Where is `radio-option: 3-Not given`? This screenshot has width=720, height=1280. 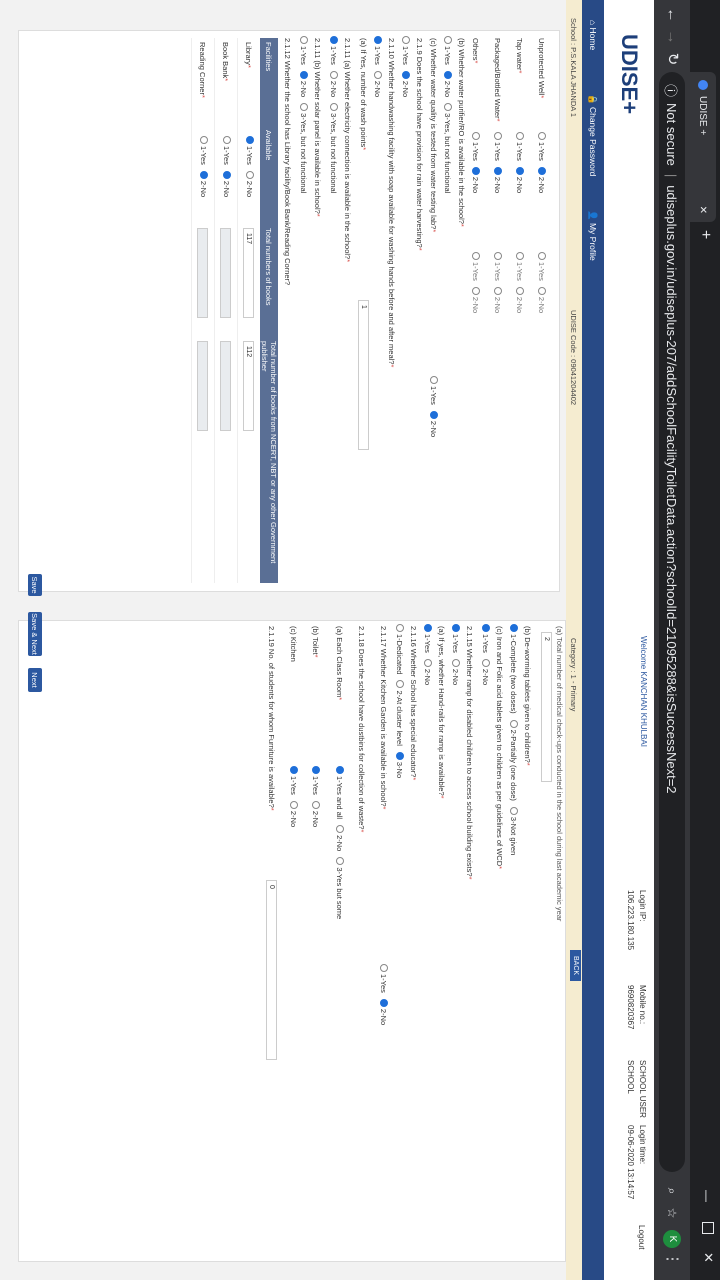 radio-option: 3-Not given is located at coordinates (514, 828).